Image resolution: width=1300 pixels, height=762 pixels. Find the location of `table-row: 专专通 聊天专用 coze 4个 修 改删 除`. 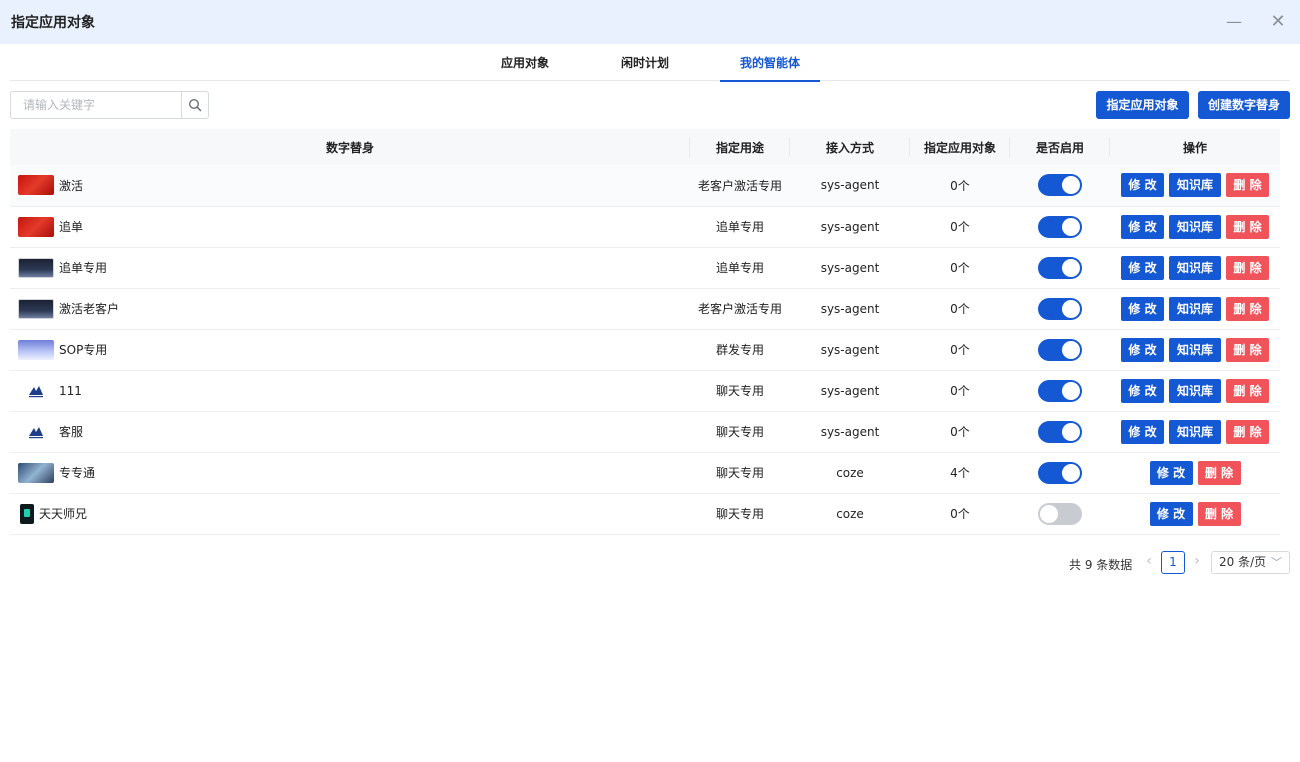

table-row: 专专通 聊天专用 coze 4个 修 改删 除 is located at coordinates (645, 472).